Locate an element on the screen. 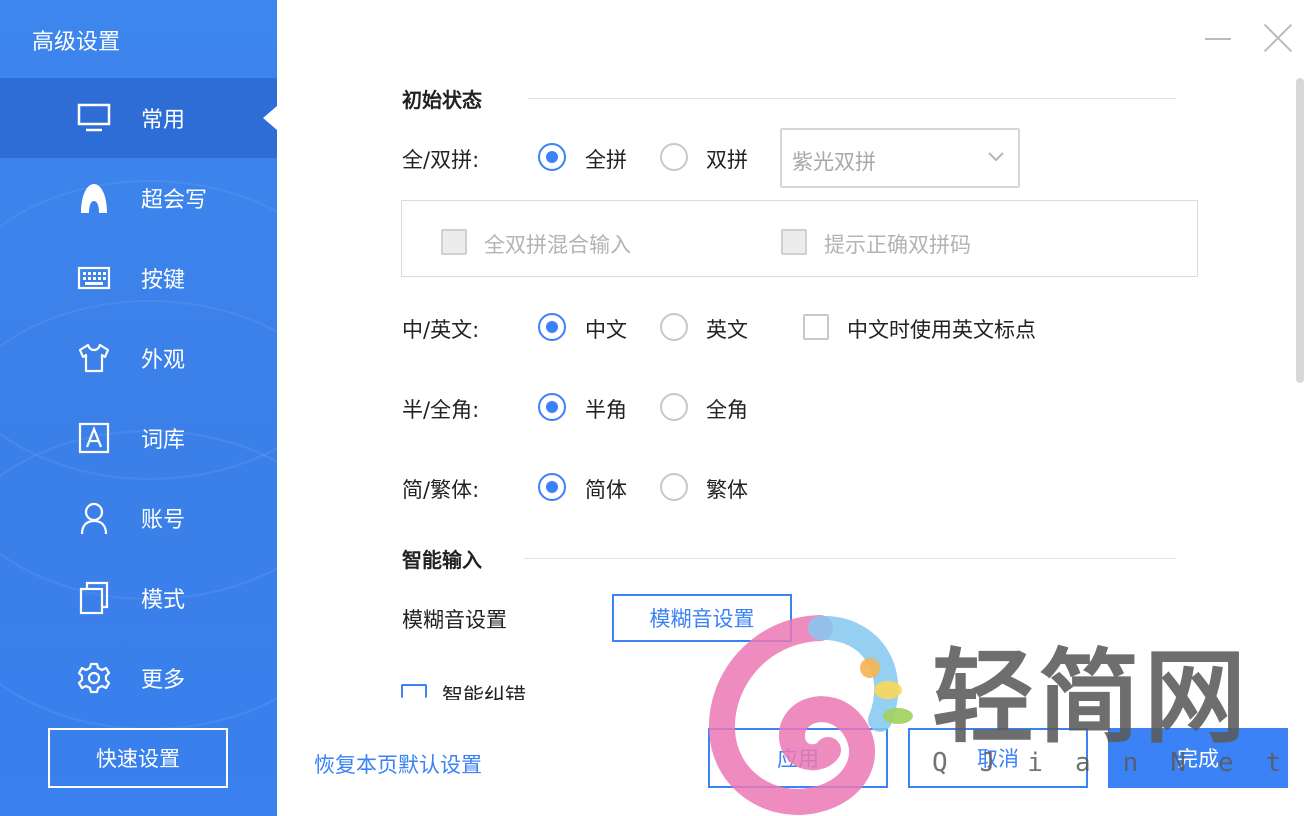 The height and width of the screenshot is (816, 1314). sidebar-item-label: 词库 is located at coordinates (163, 440).